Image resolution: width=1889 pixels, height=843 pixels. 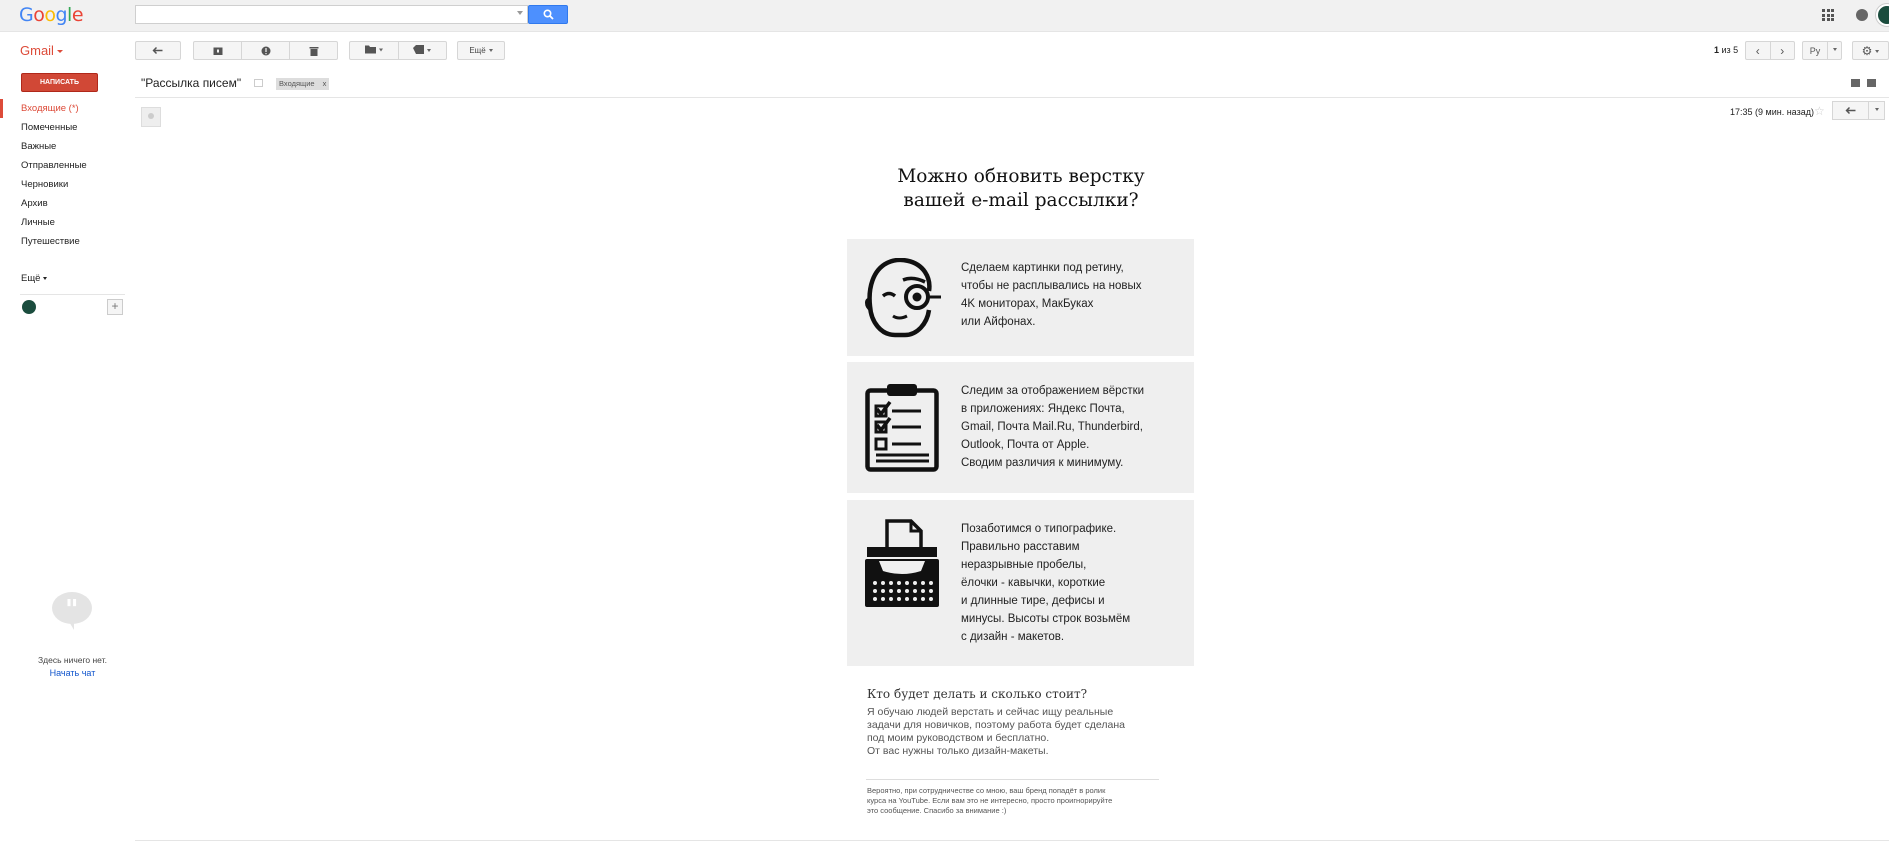 What do you see at coordinates (1012, 97) in the screenshot?
I see `header-divider` at bounding box center [1012, 97].